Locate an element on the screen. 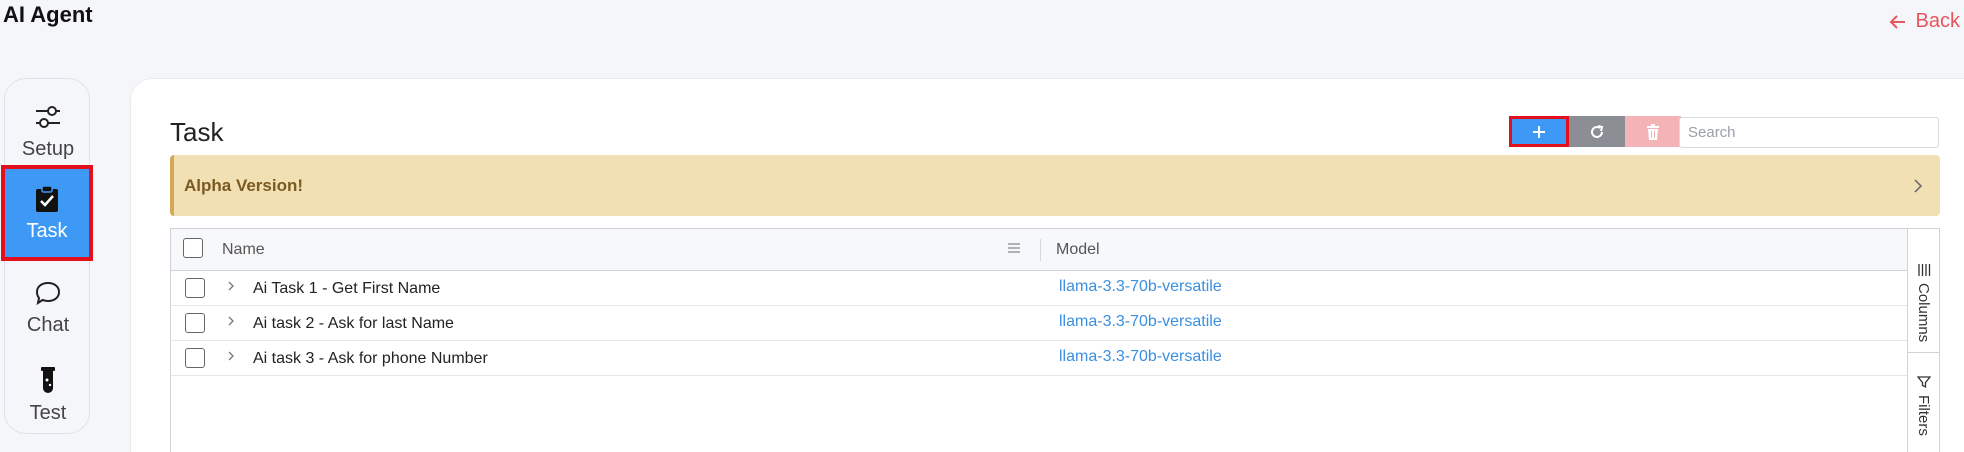  columns-label: Columns is located at coordinates (1923, 313).